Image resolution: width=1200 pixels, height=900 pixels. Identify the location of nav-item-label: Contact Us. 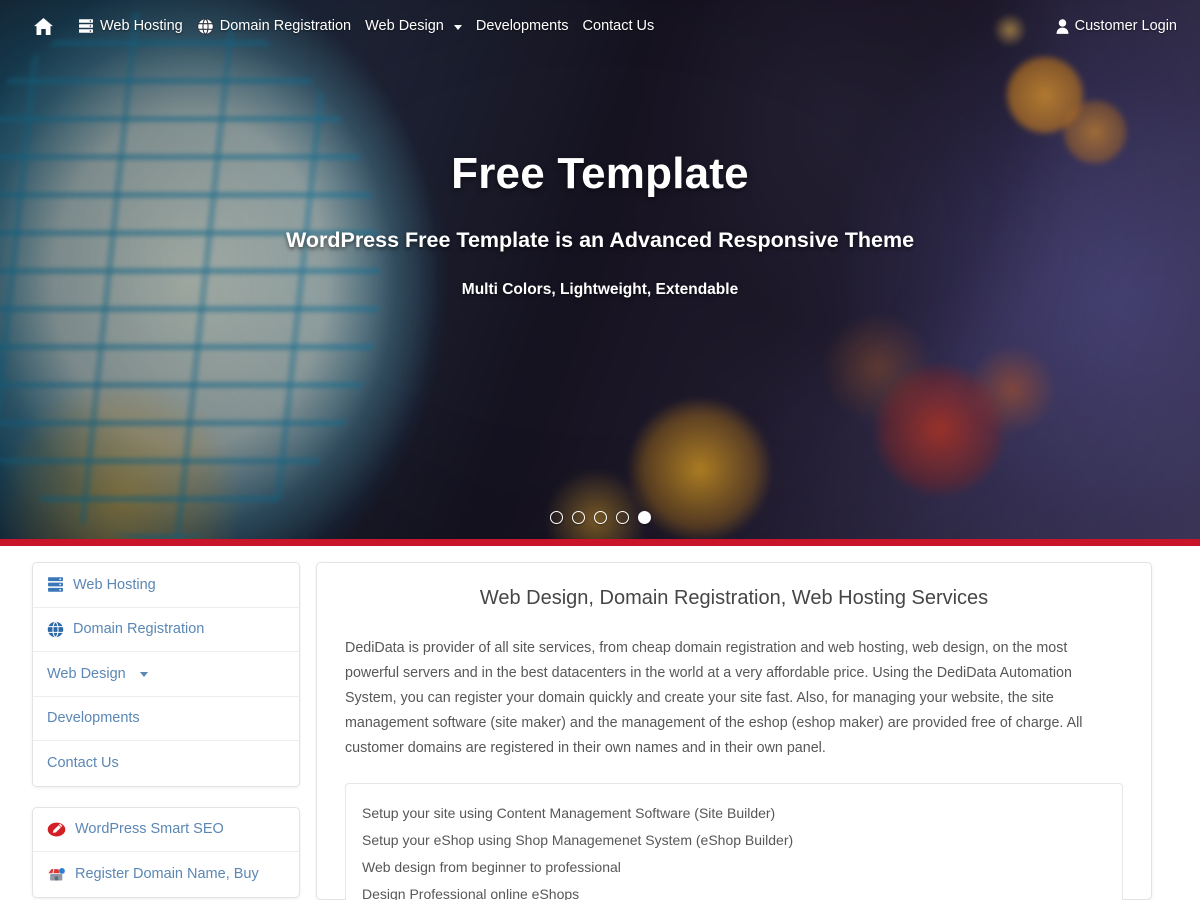
(618, 26).